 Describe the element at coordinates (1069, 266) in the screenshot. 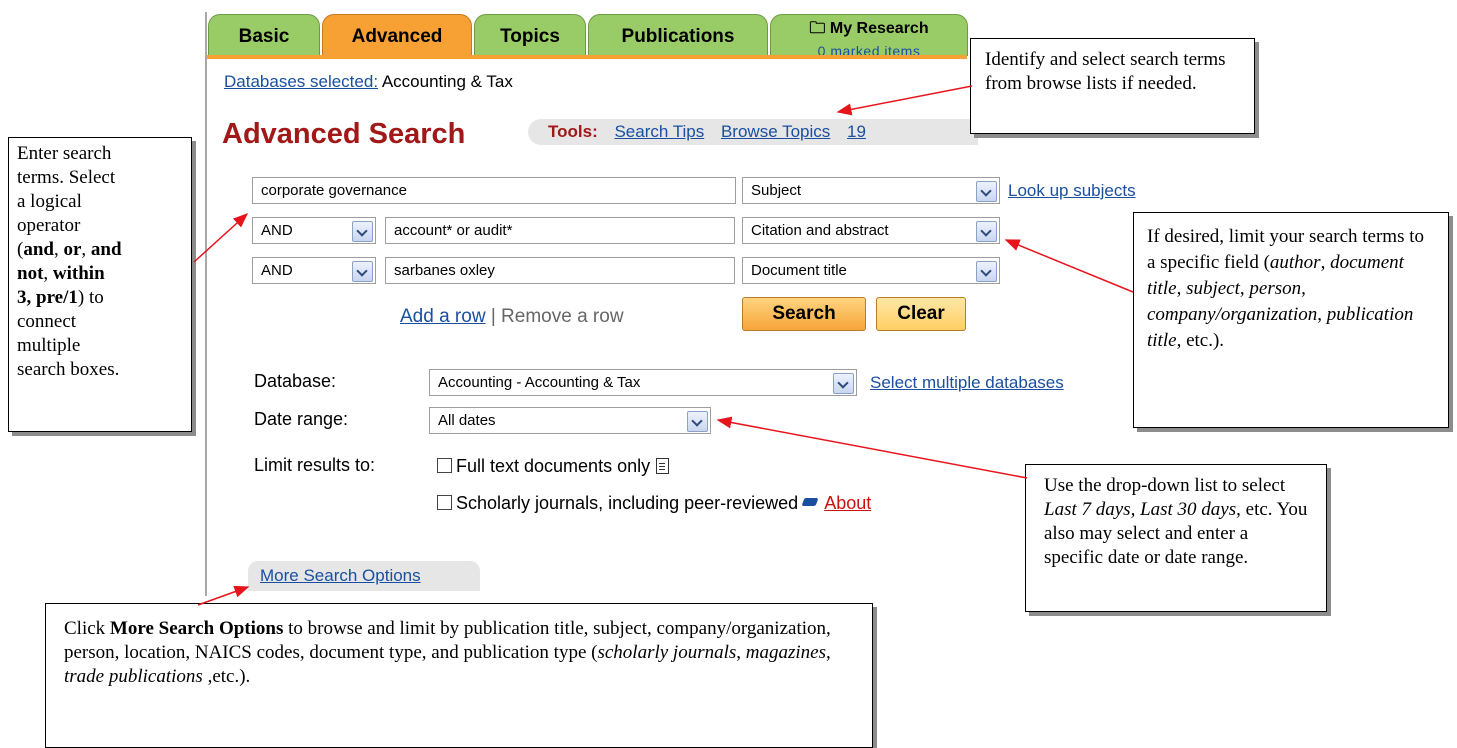

I see `arrow-to-field-select` at that location.